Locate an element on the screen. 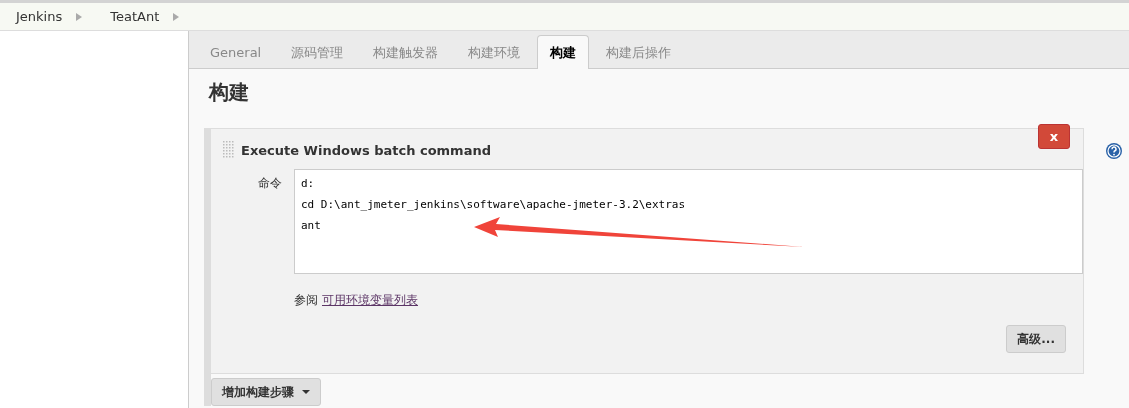  caret-icon is located at coordinates (306, 392).